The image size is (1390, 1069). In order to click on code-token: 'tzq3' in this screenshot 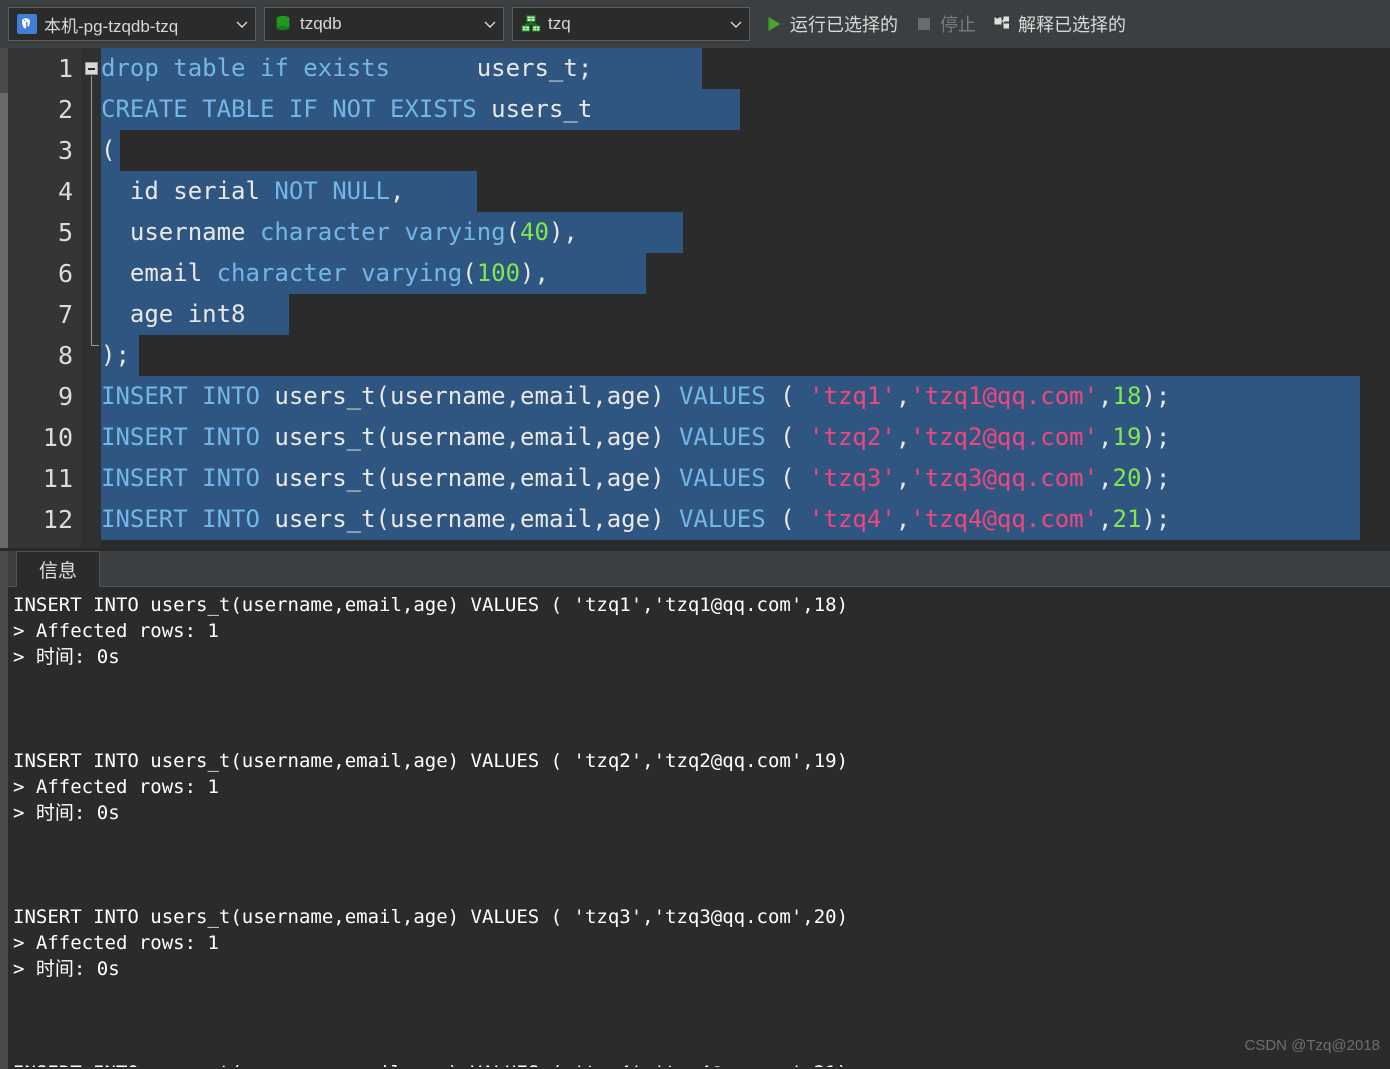, I will do `click(852, 478)`.